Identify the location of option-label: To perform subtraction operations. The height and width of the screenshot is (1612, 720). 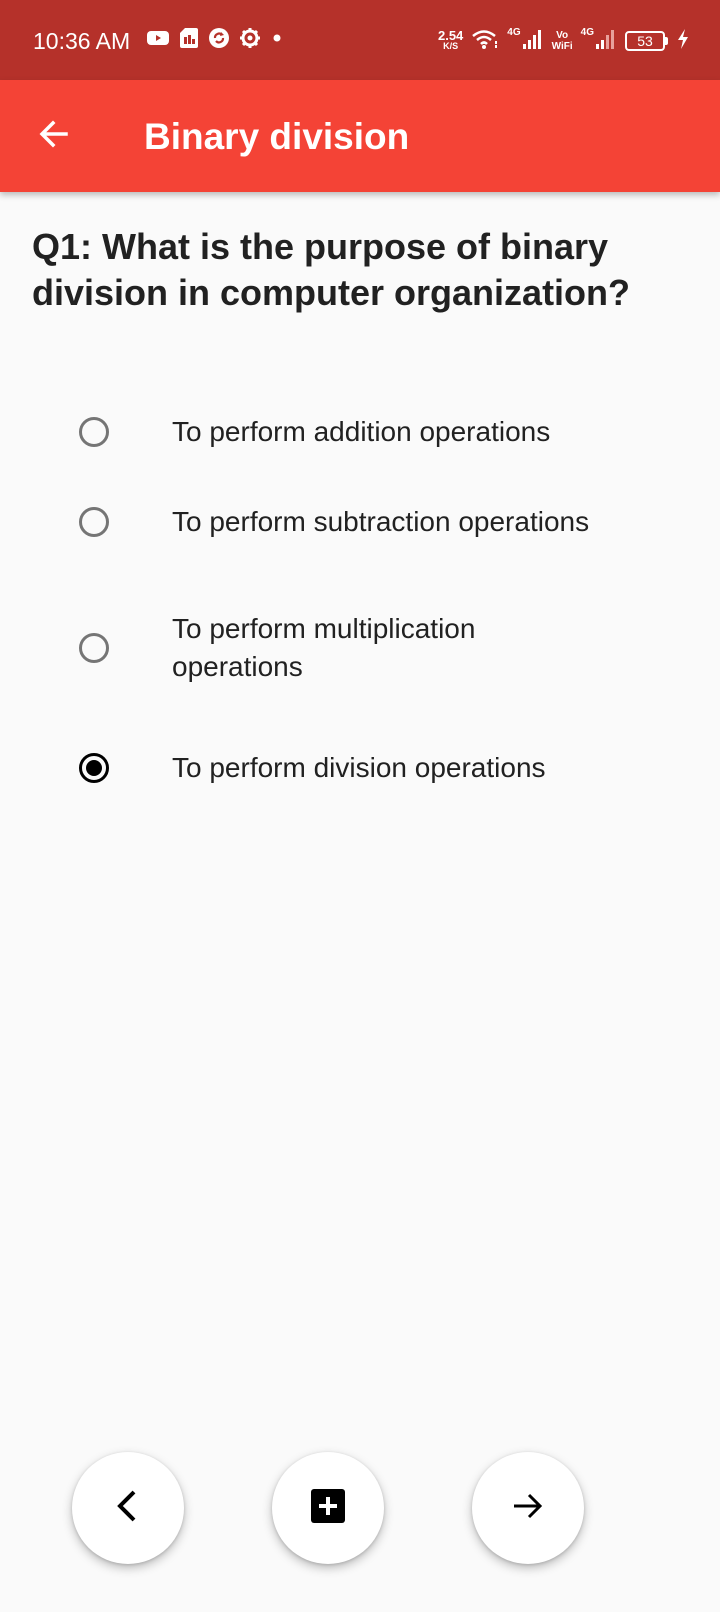
(381, 521).